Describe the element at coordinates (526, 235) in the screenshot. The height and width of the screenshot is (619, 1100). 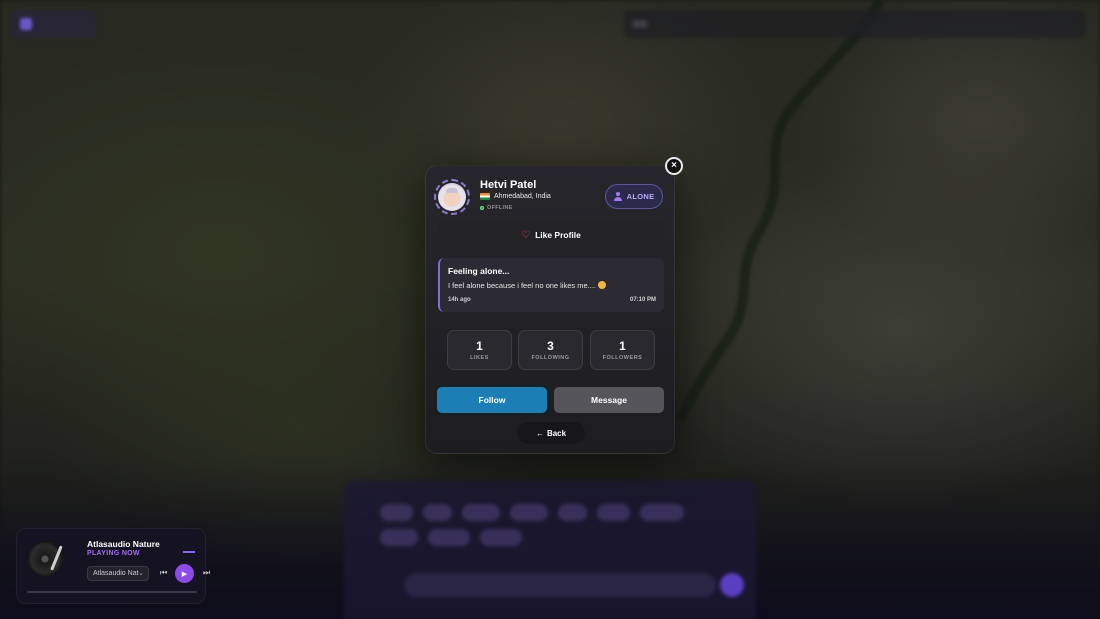
I see `heart-icon: ♡` at that location.